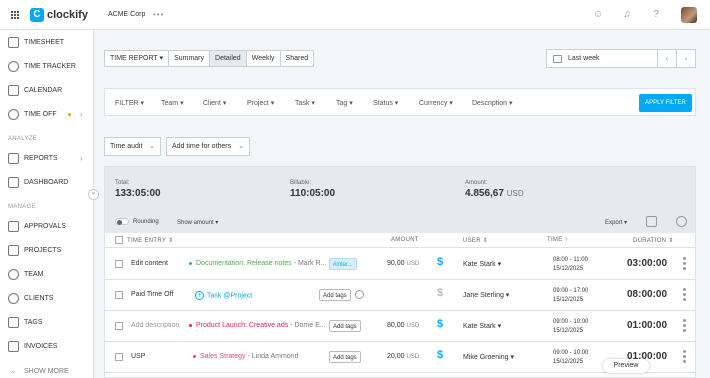 This screenshot has height=378, width=710. Describe the element at coordinates (43, 250) in the screenshot. I see `sidebar-item-label: PROJECTS` at that location.